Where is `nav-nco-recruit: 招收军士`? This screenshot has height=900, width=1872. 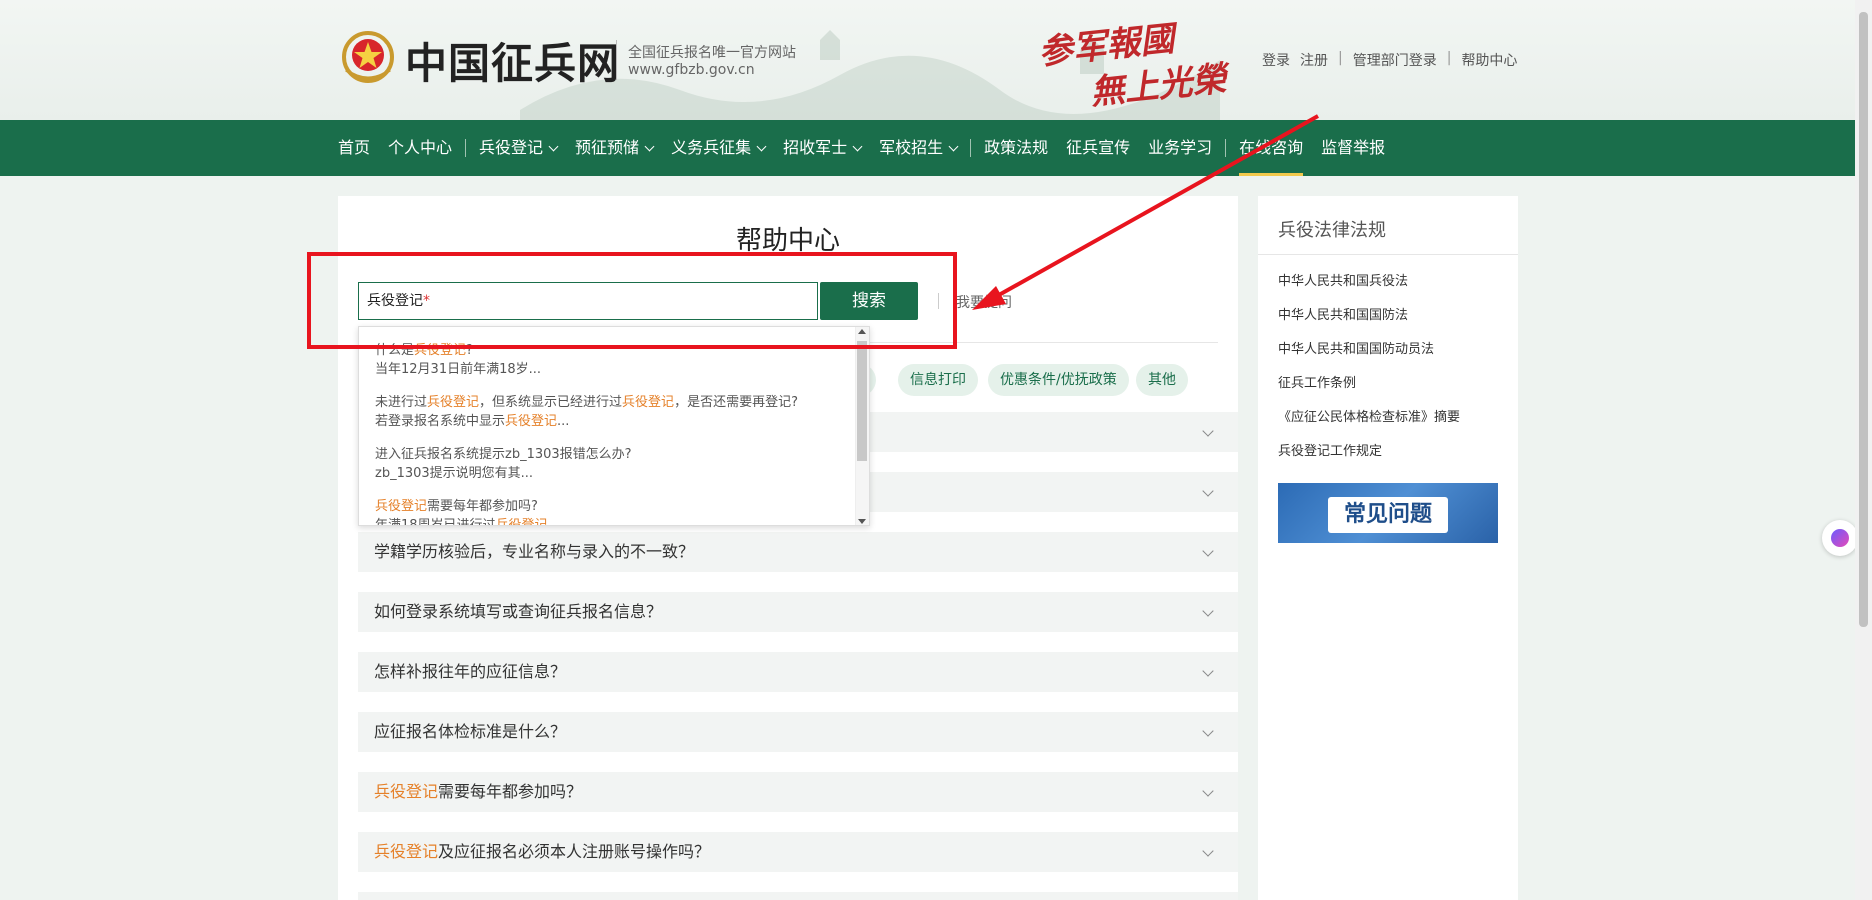
nav-nco-recruit: 招收军士 is located at coordinates (822, 148).